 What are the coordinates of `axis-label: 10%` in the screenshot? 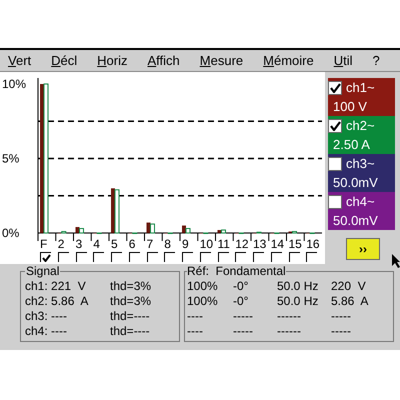 It's located at (14, 84).